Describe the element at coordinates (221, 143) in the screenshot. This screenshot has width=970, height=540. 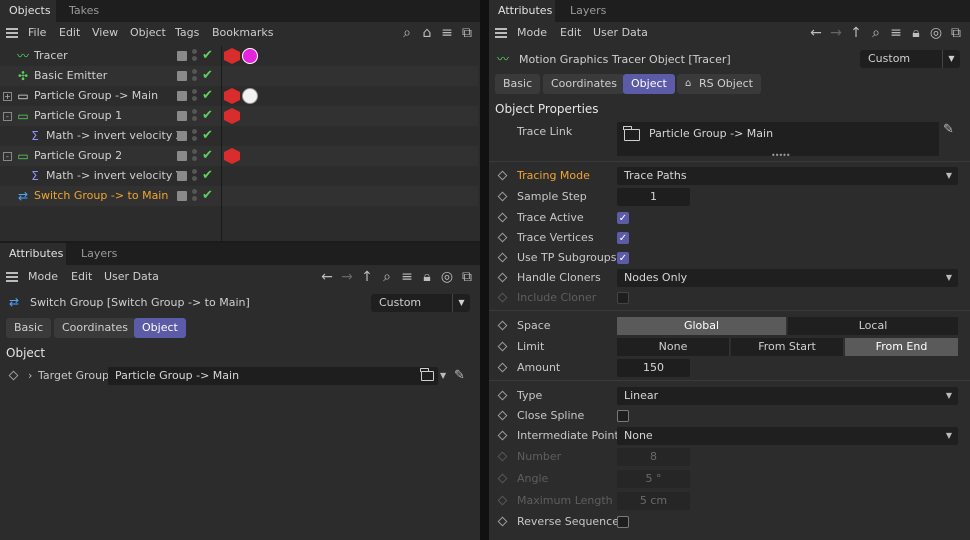
I see `tree-column-divider` at that location.